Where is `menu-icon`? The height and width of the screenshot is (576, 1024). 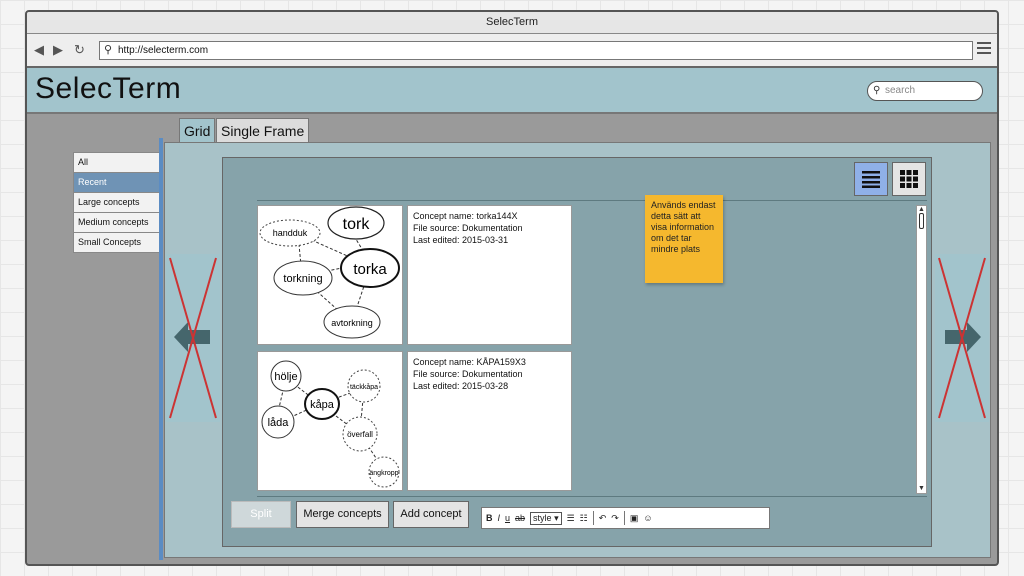 menu-icon is located at coordinates (984, 48).